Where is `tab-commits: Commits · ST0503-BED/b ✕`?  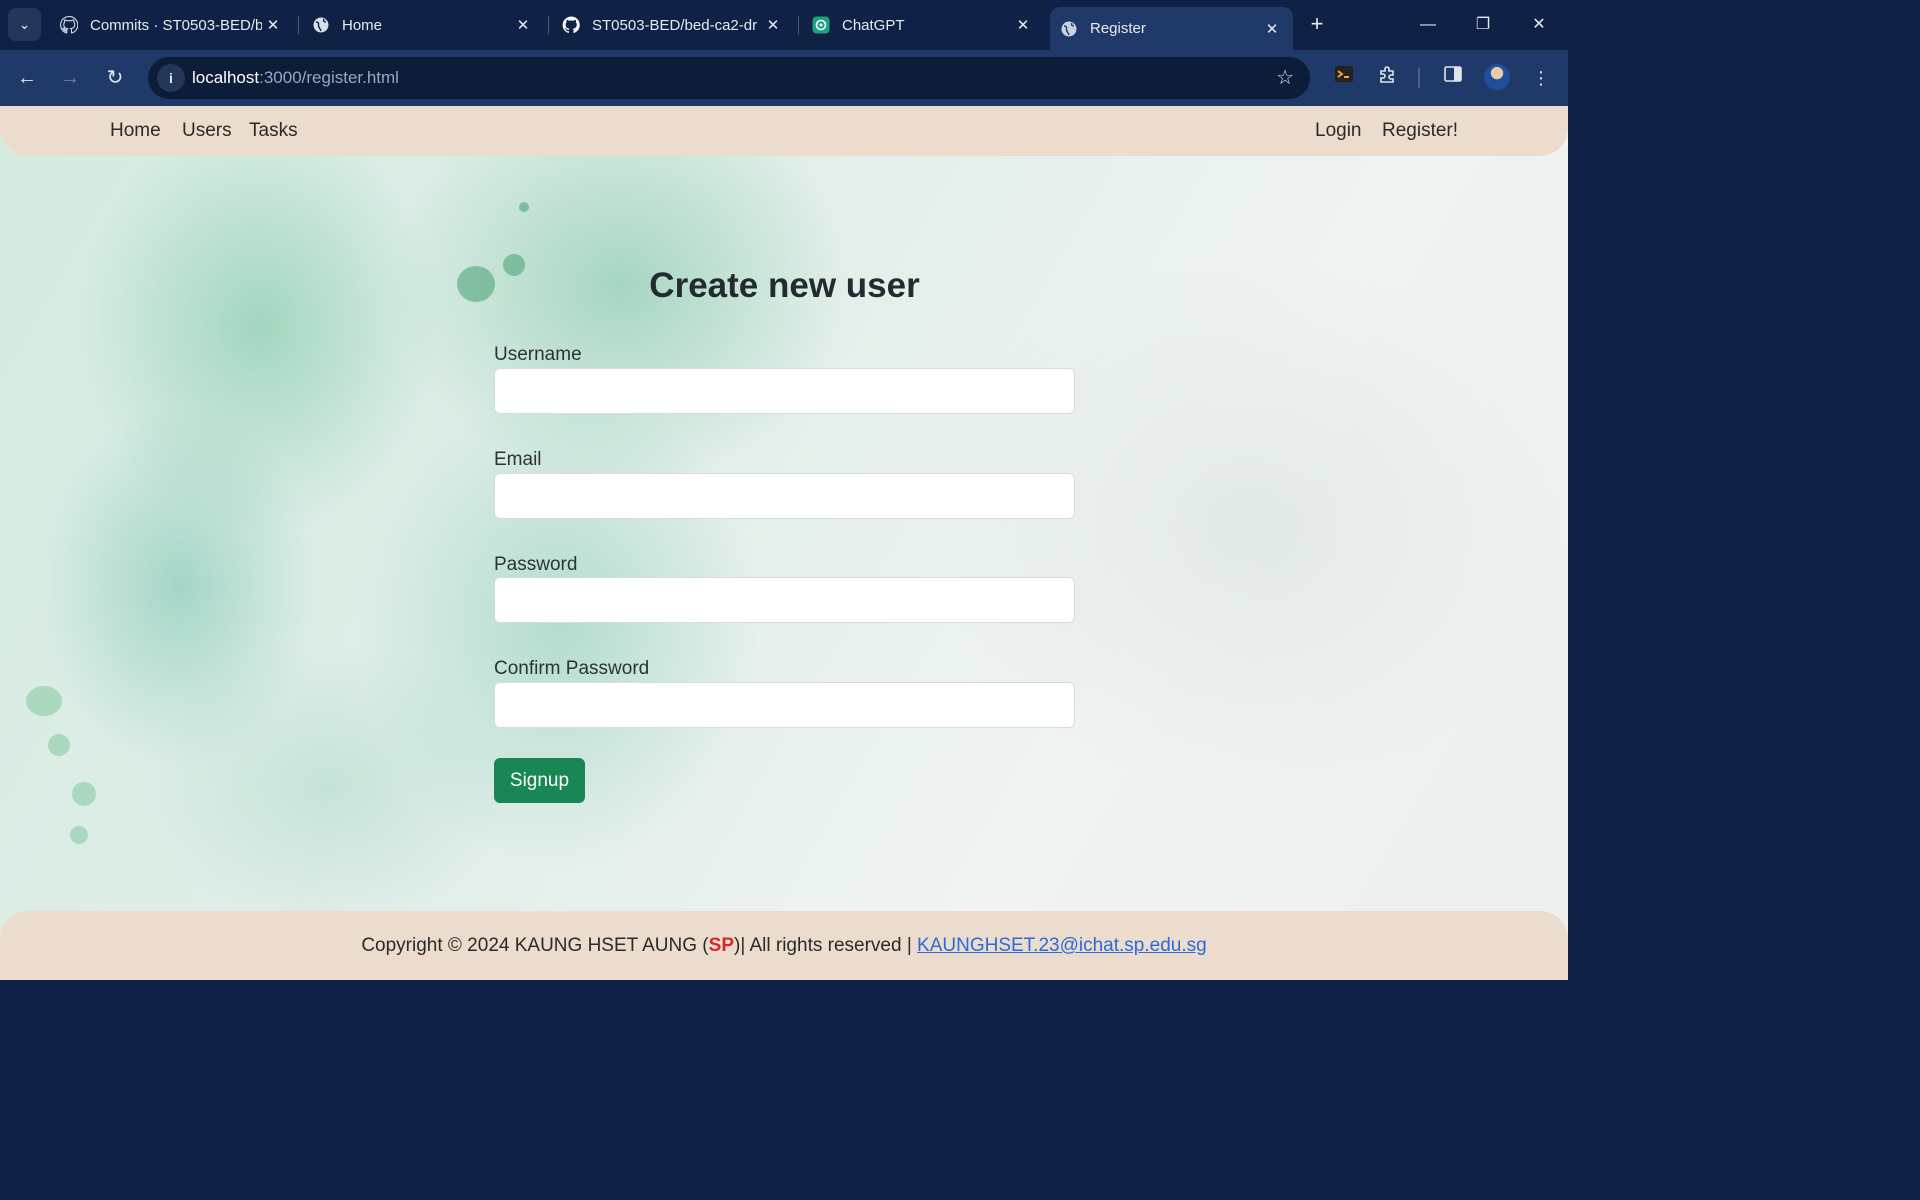 tab-commits: Commits · ST0503-BED/b ✕ is located at coordinates (172, 25).